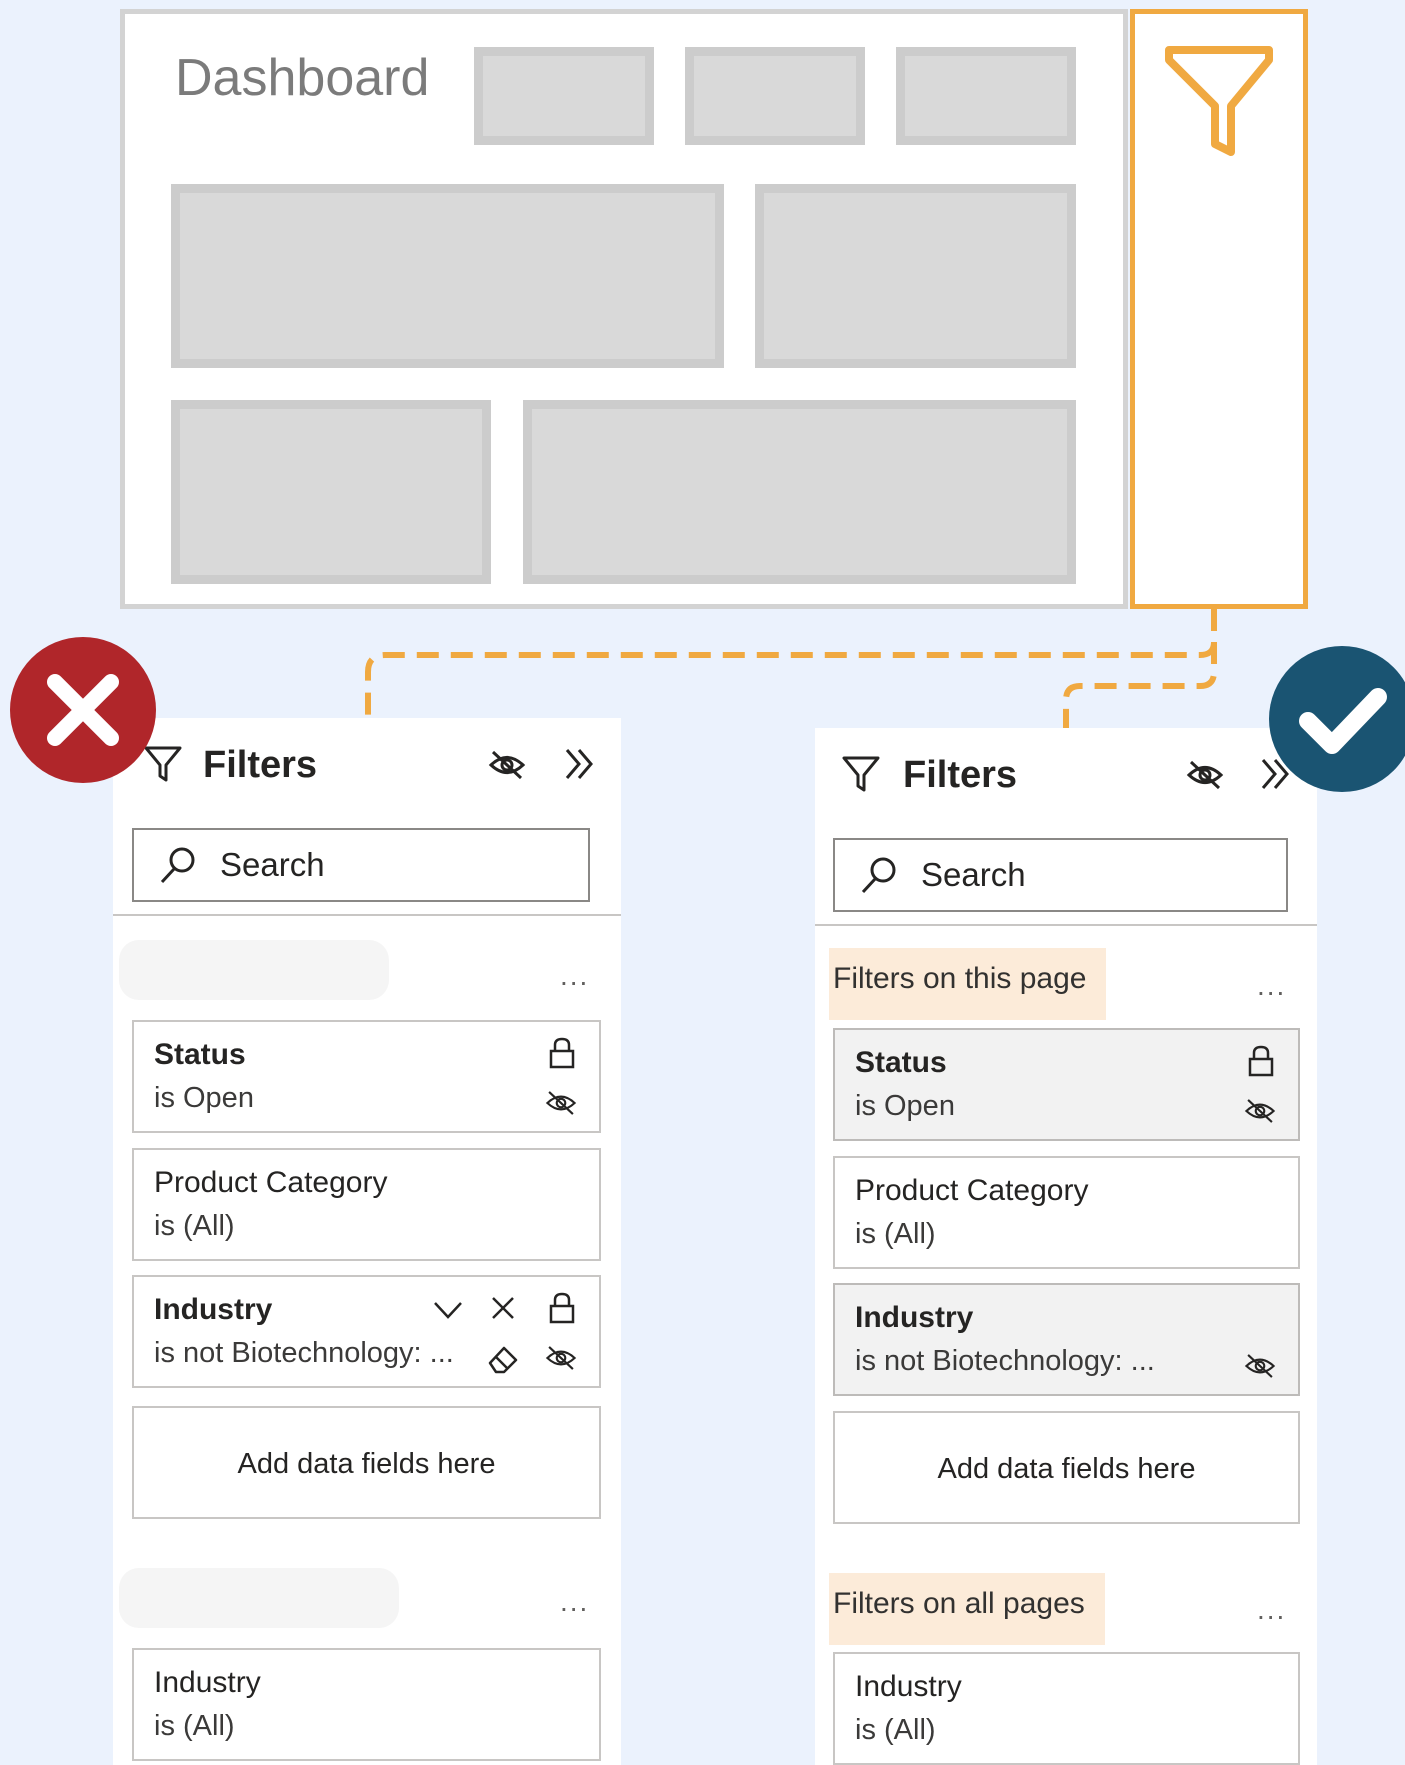 Image resolution: width=1405 pixels, height=1765 pixels. What do you see at coordinates (448, 1310) in the screenshot?
I see `chevron-down-icon` at bounding box center [448, 1310].